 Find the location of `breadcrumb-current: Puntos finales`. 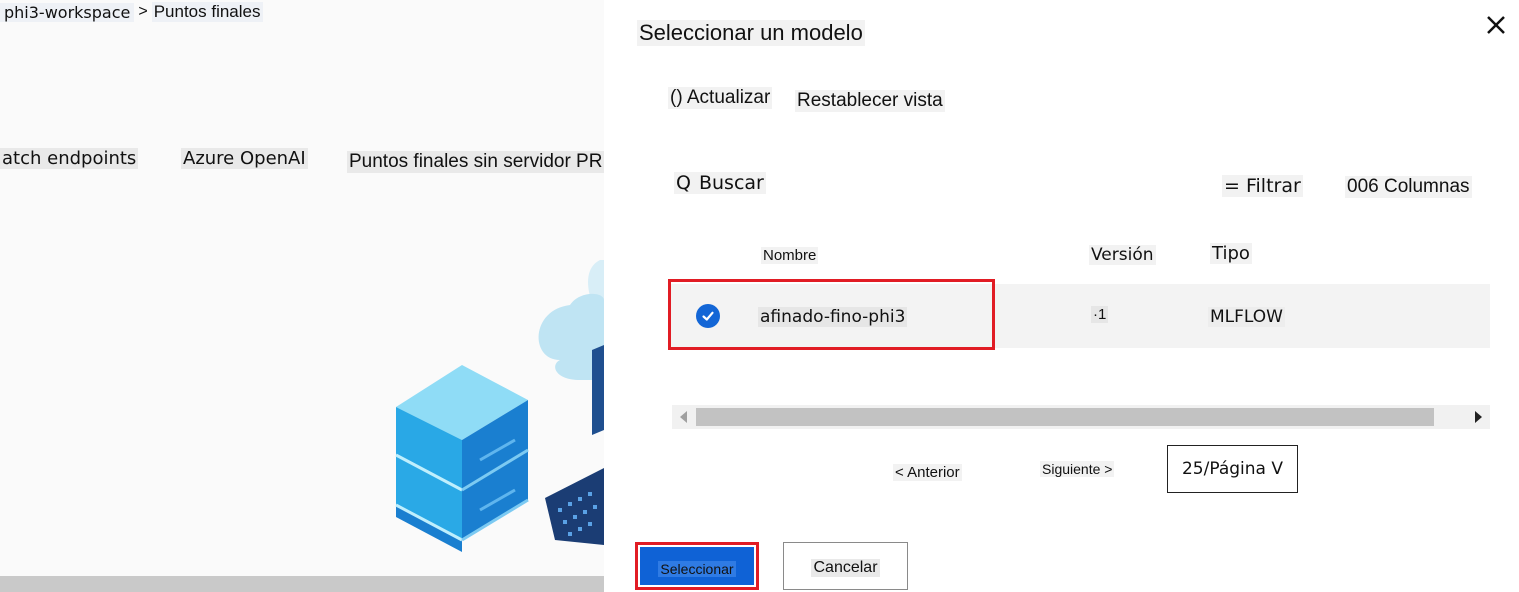

breadcrumb-current: Puntos finales is located at coordinates (207, 12).